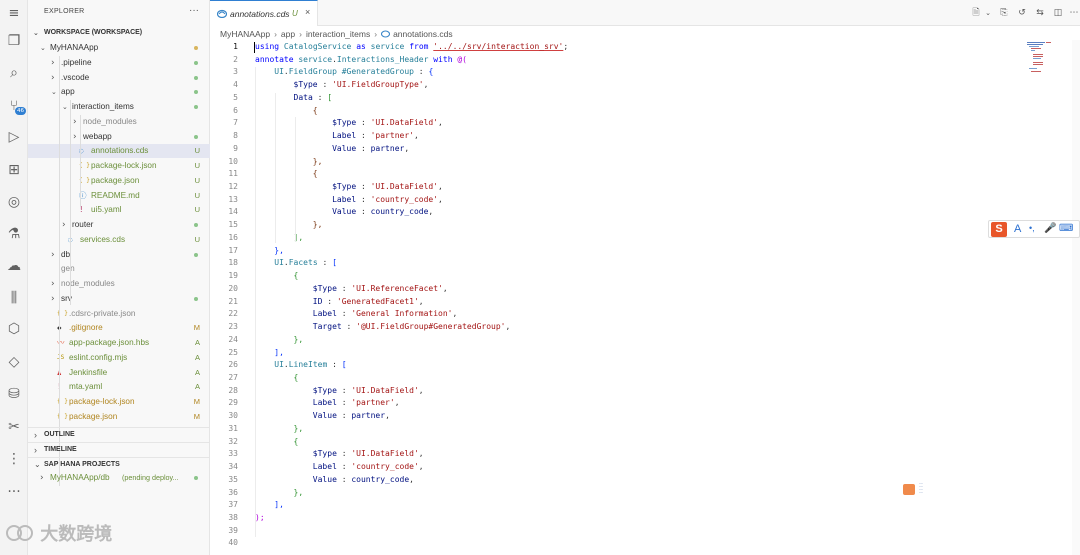  I want to click on open-changes-icon: ⎘, so click(1004, 13).